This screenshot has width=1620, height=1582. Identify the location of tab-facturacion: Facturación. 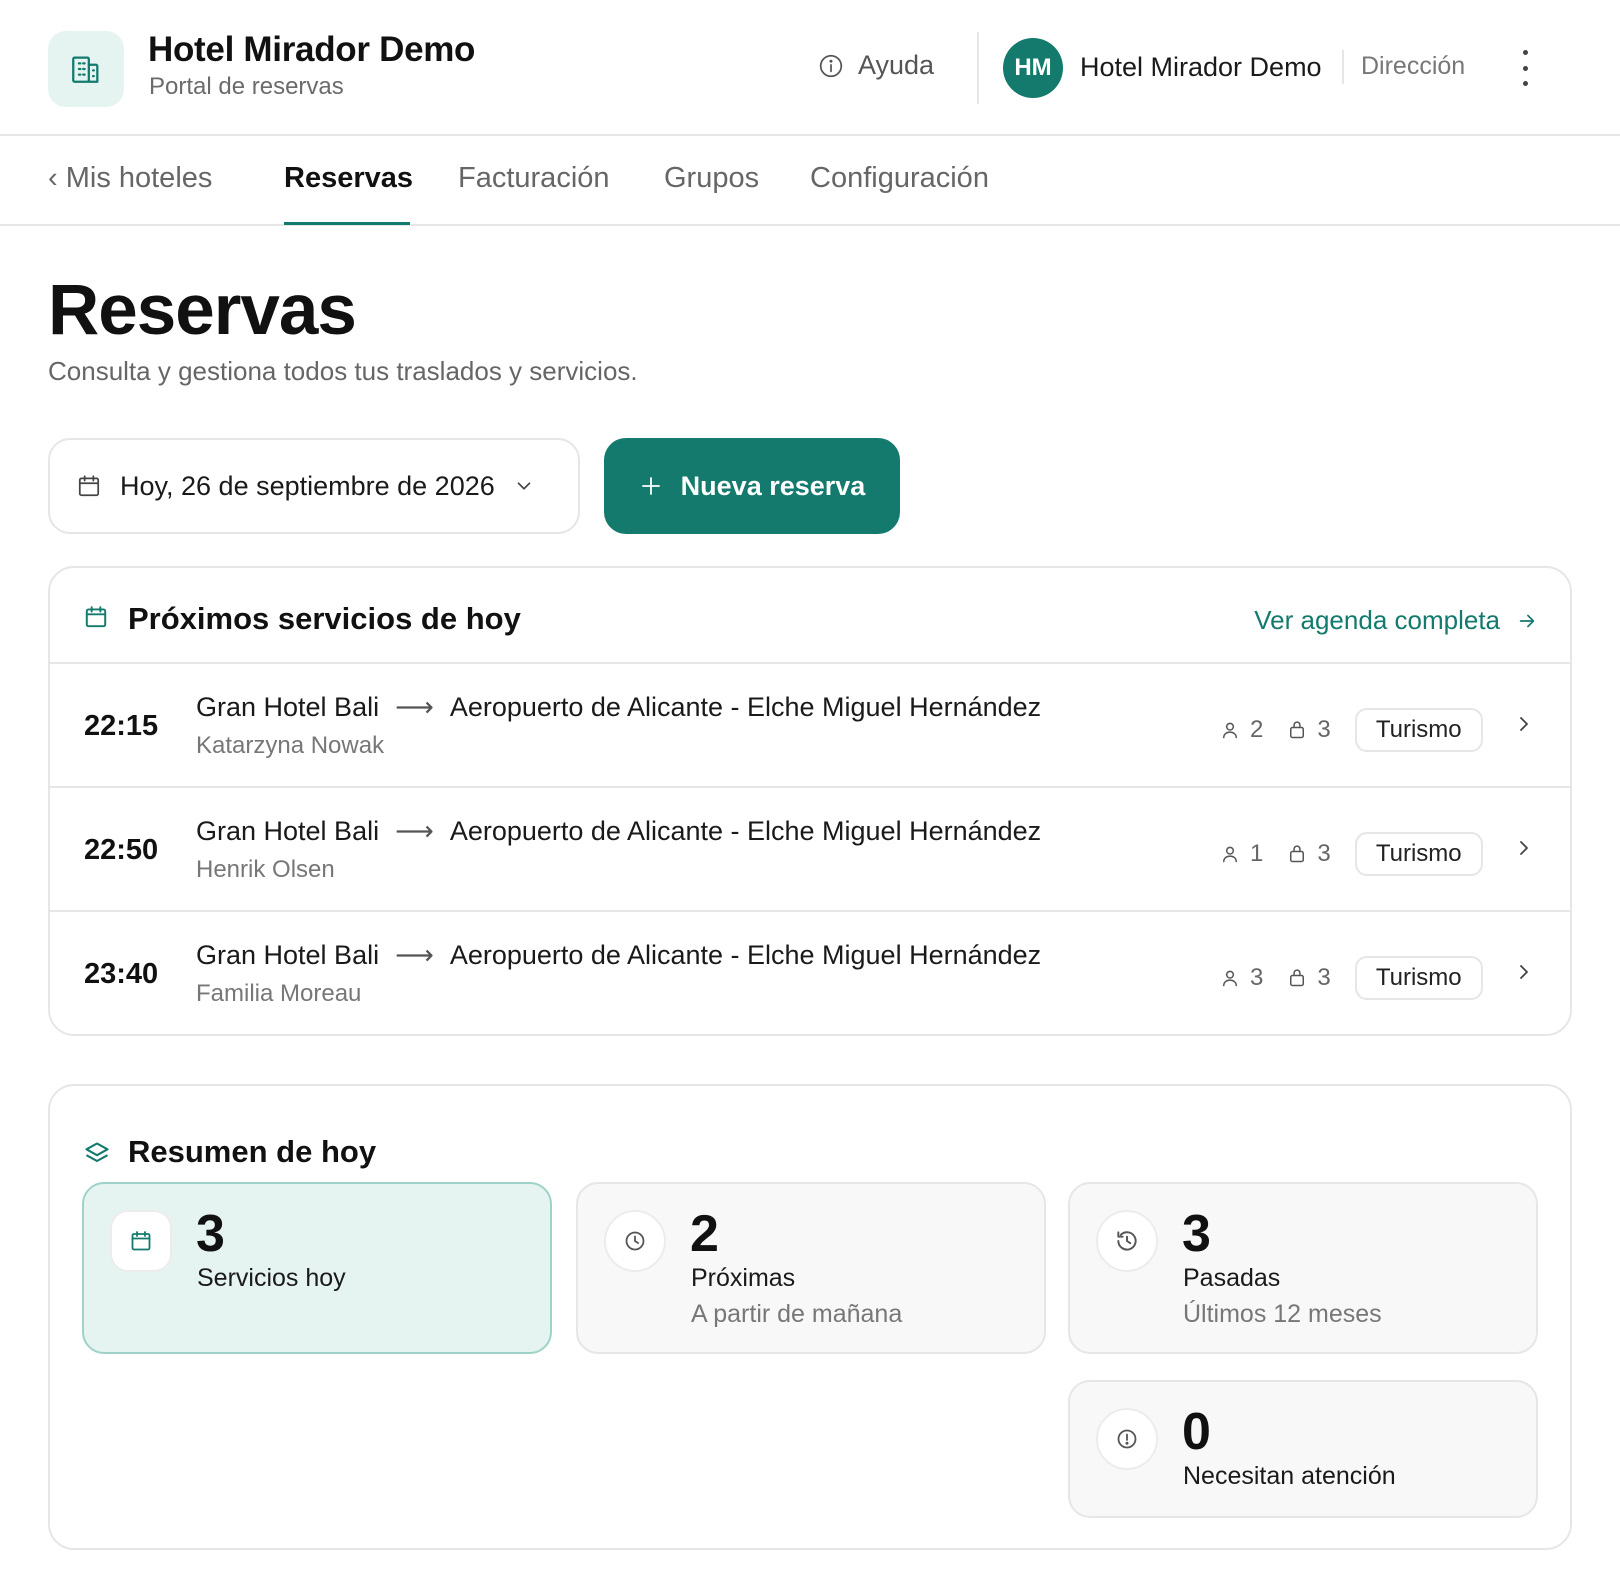
(534, 178).